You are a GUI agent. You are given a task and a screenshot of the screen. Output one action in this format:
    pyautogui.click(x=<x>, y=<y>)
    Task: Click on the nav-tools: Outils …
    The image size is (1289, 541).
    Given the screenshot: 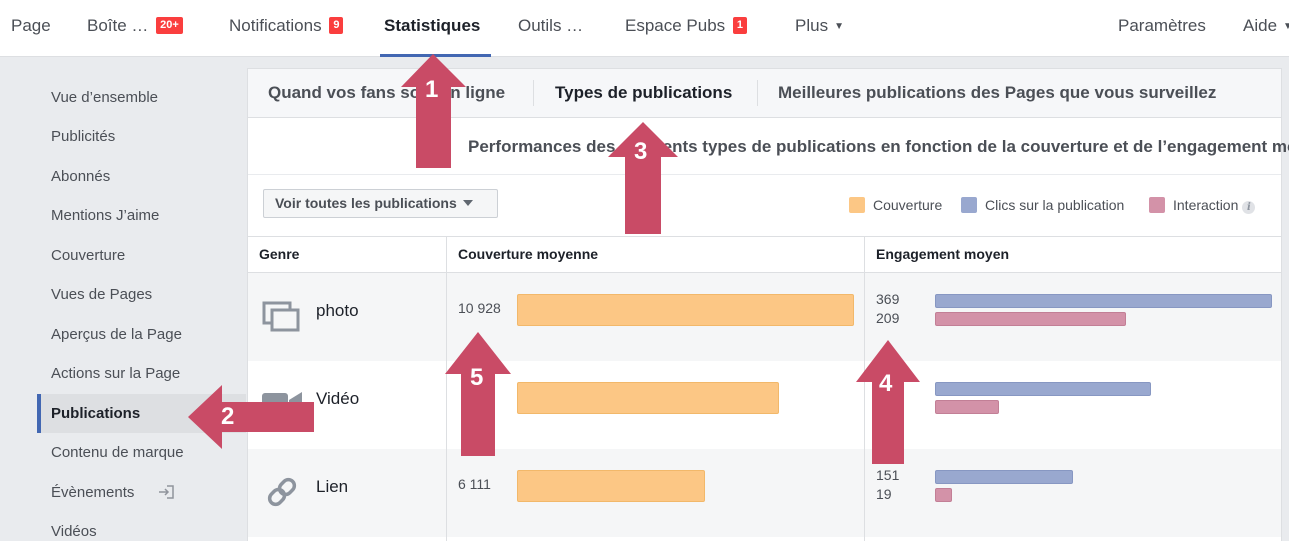 What is the action you would take?
    pyautogui.click(x=550, y=26)
    